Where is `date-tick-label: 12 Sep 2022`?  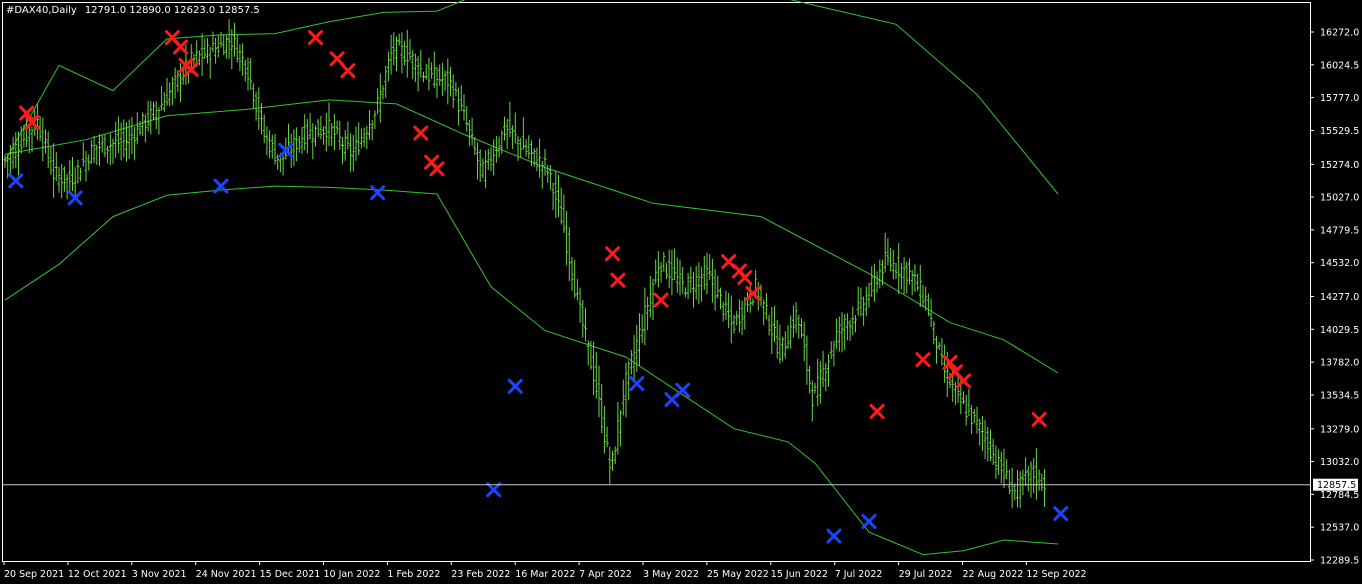
date-tick-label: 12 Sep 2022 is located at coordinates (1056, 574).